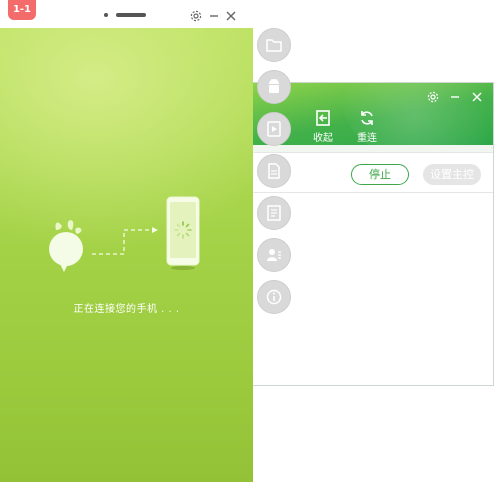 This screenshot has height=482, width=500. I want to click on videos-button, so click(274, 129).